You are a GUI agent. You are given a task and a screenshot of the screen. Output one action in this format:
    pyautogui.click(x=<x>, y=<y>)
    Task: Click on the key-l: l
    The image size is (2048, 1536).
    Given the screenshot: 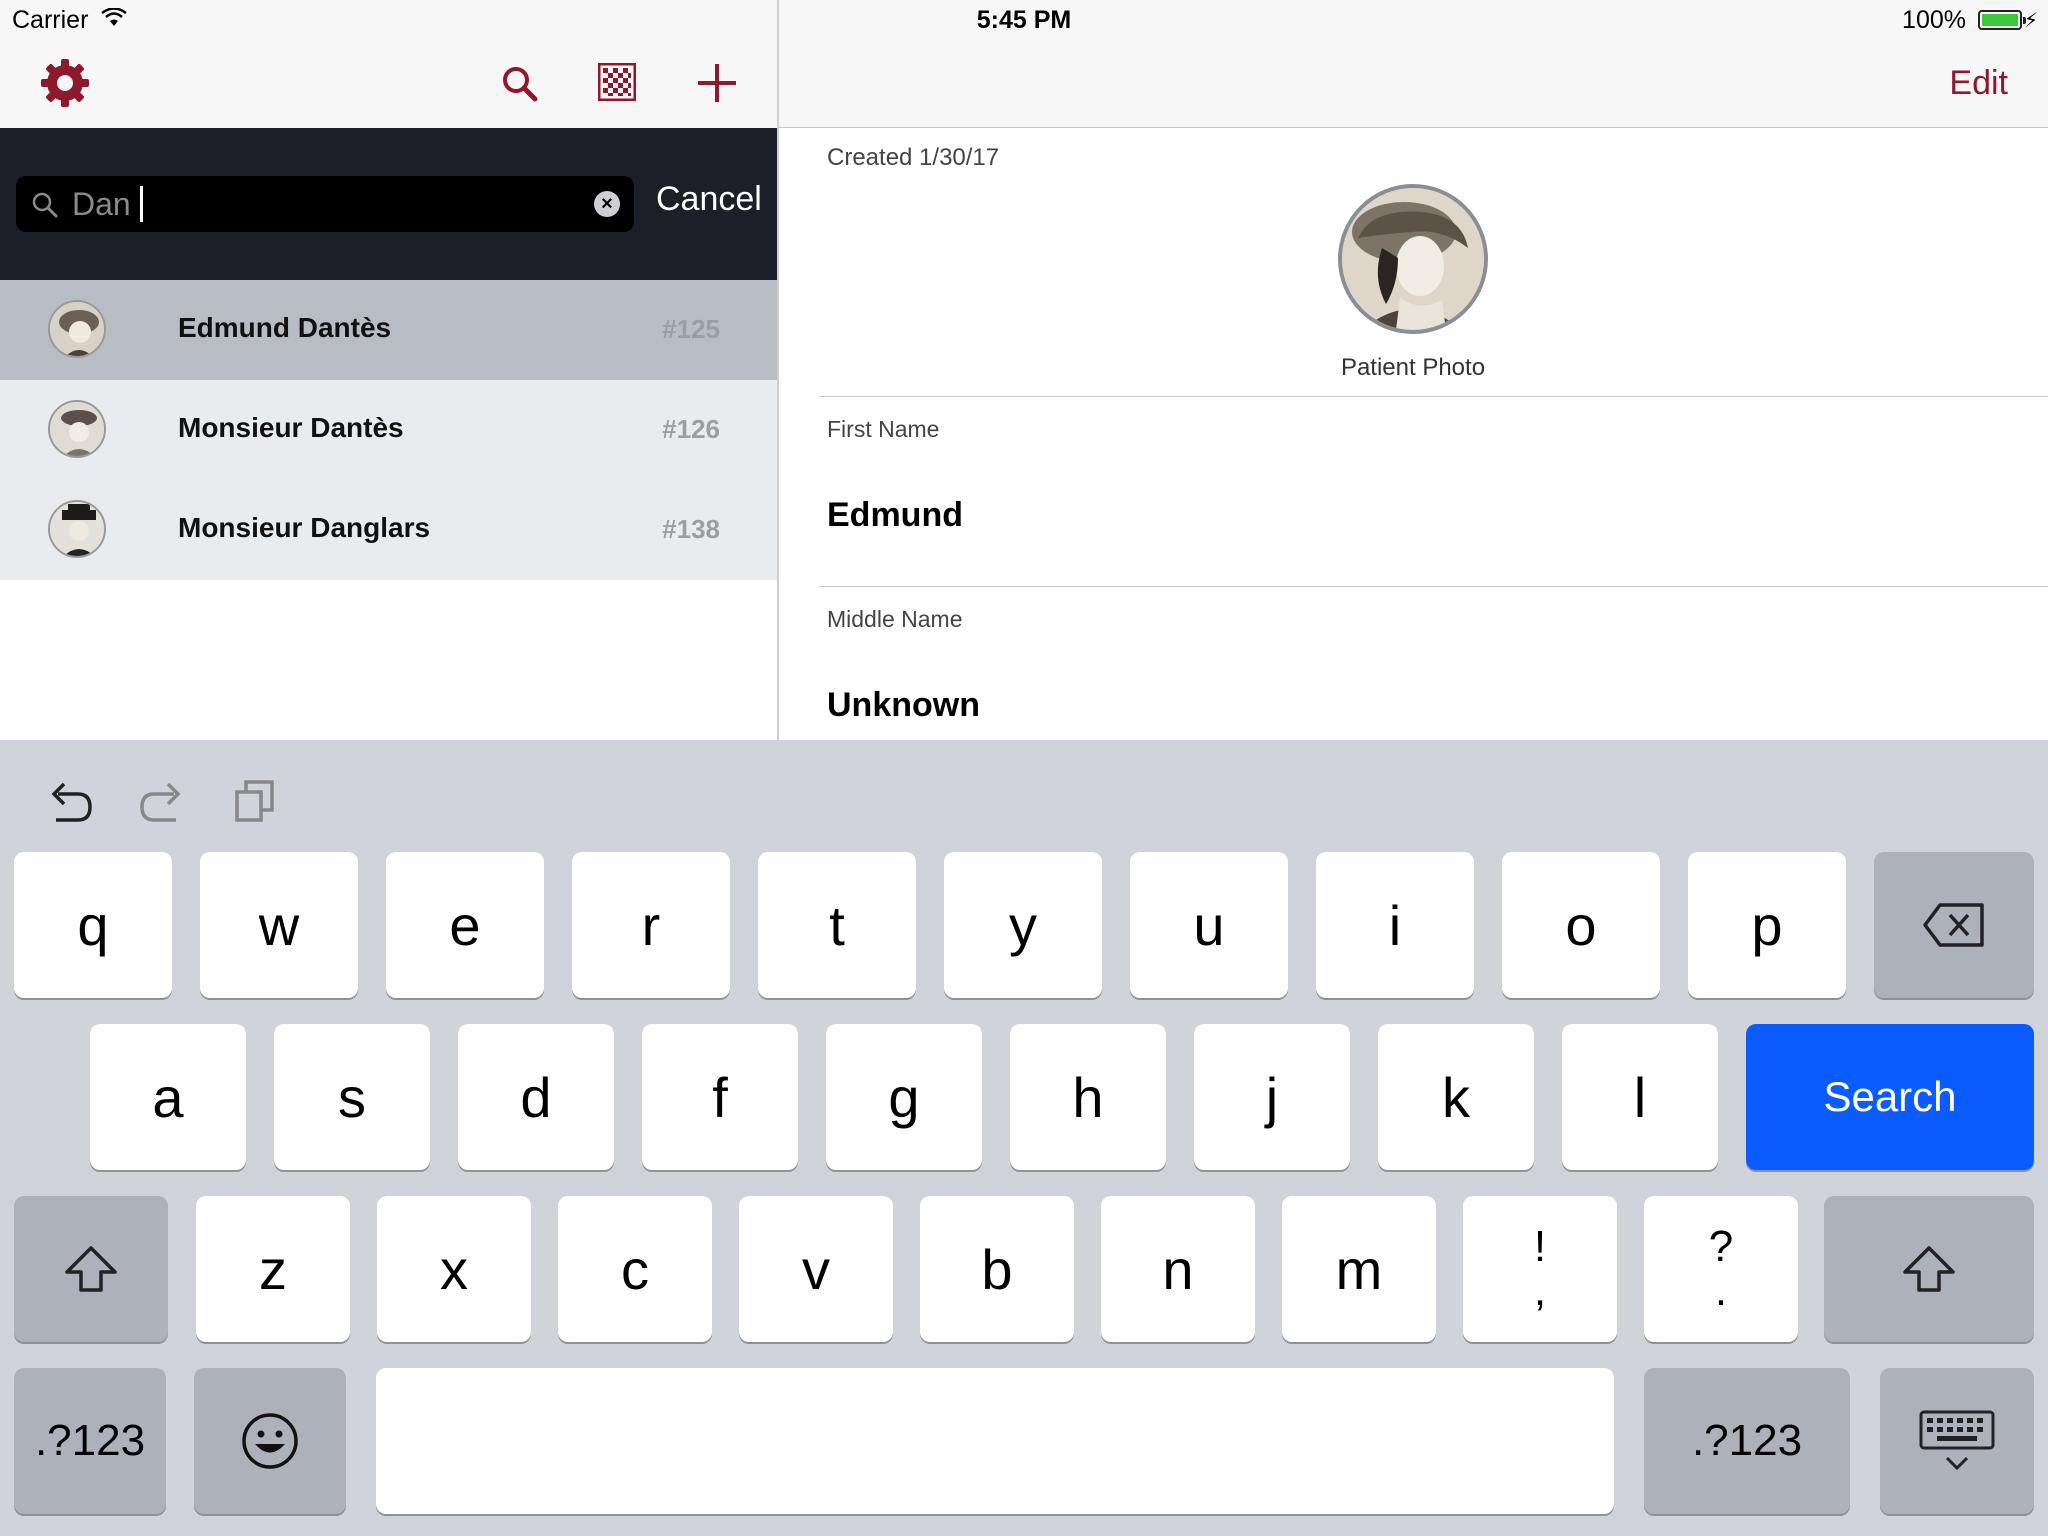 What is the action you would take?
    pyautogui.click(x=1640, y=1097)
    